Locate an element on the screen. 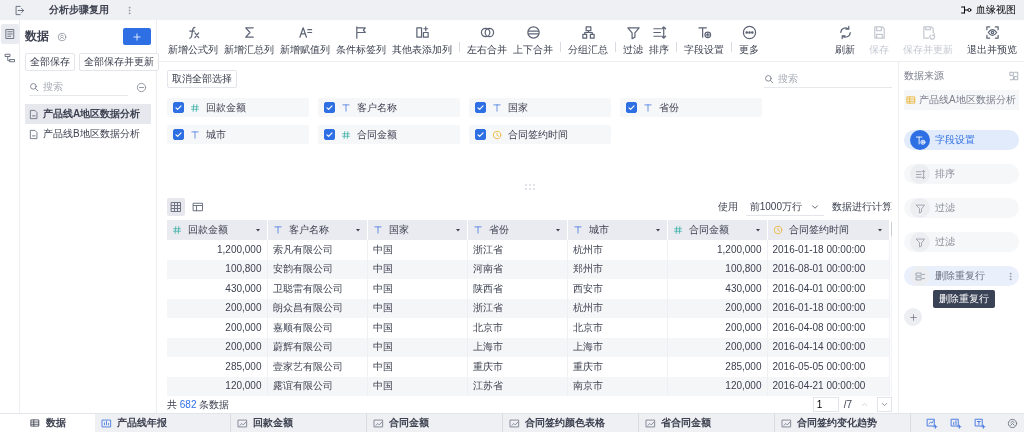  field-item: 省份 is located at coordinates (691, 107).